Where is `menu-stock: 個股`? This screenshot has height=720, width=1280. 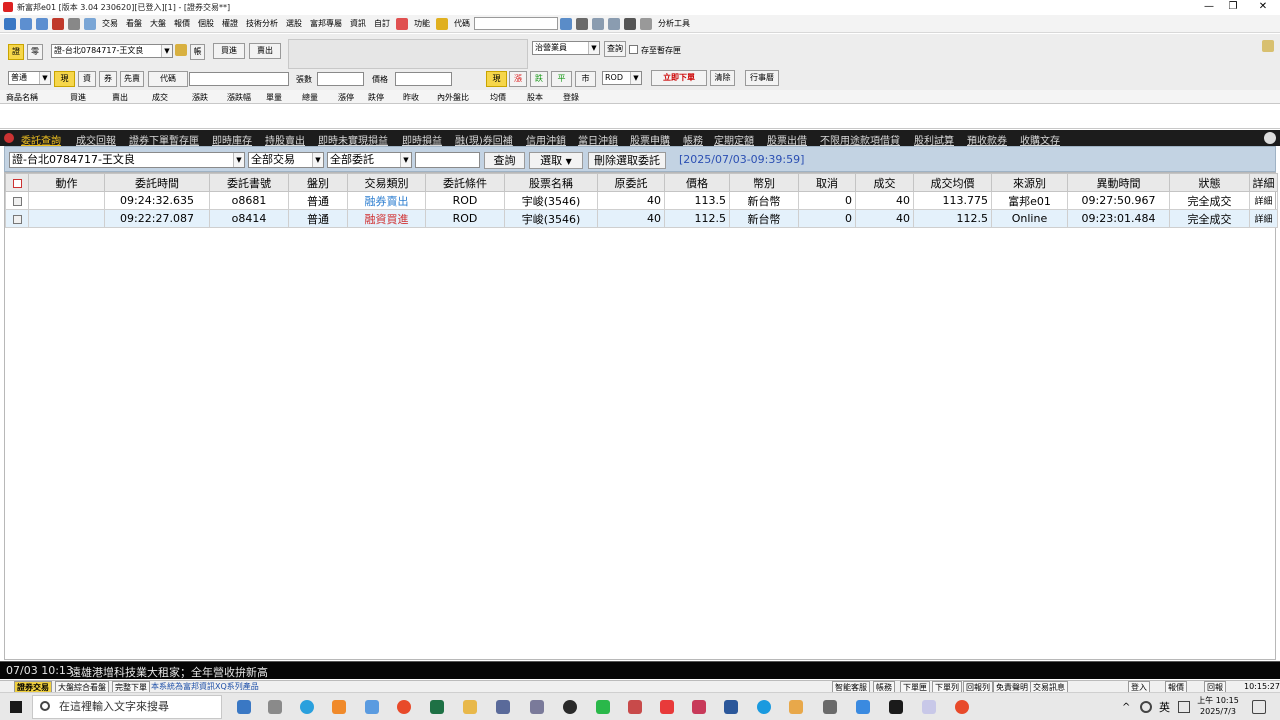 menu-stock: 個股 is located at coordinates (206, 23).